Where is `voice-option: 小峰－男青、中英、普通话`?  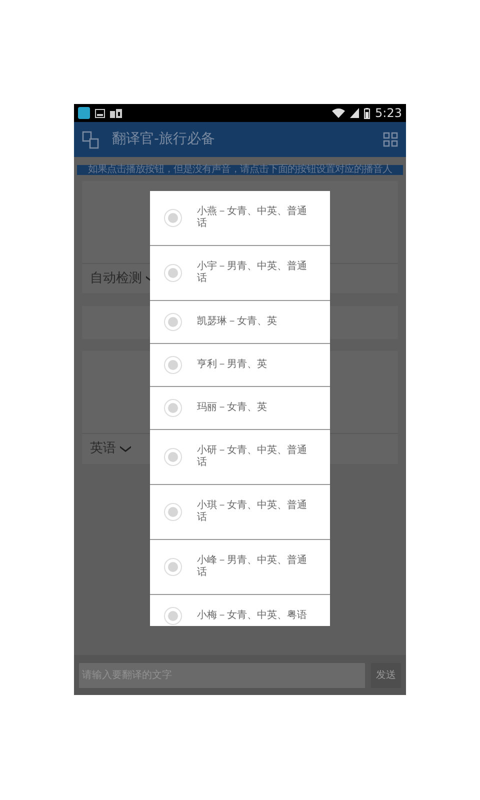 voice-option: 小峰－男青、中英、普通话 is located at coordinates (240, 567).